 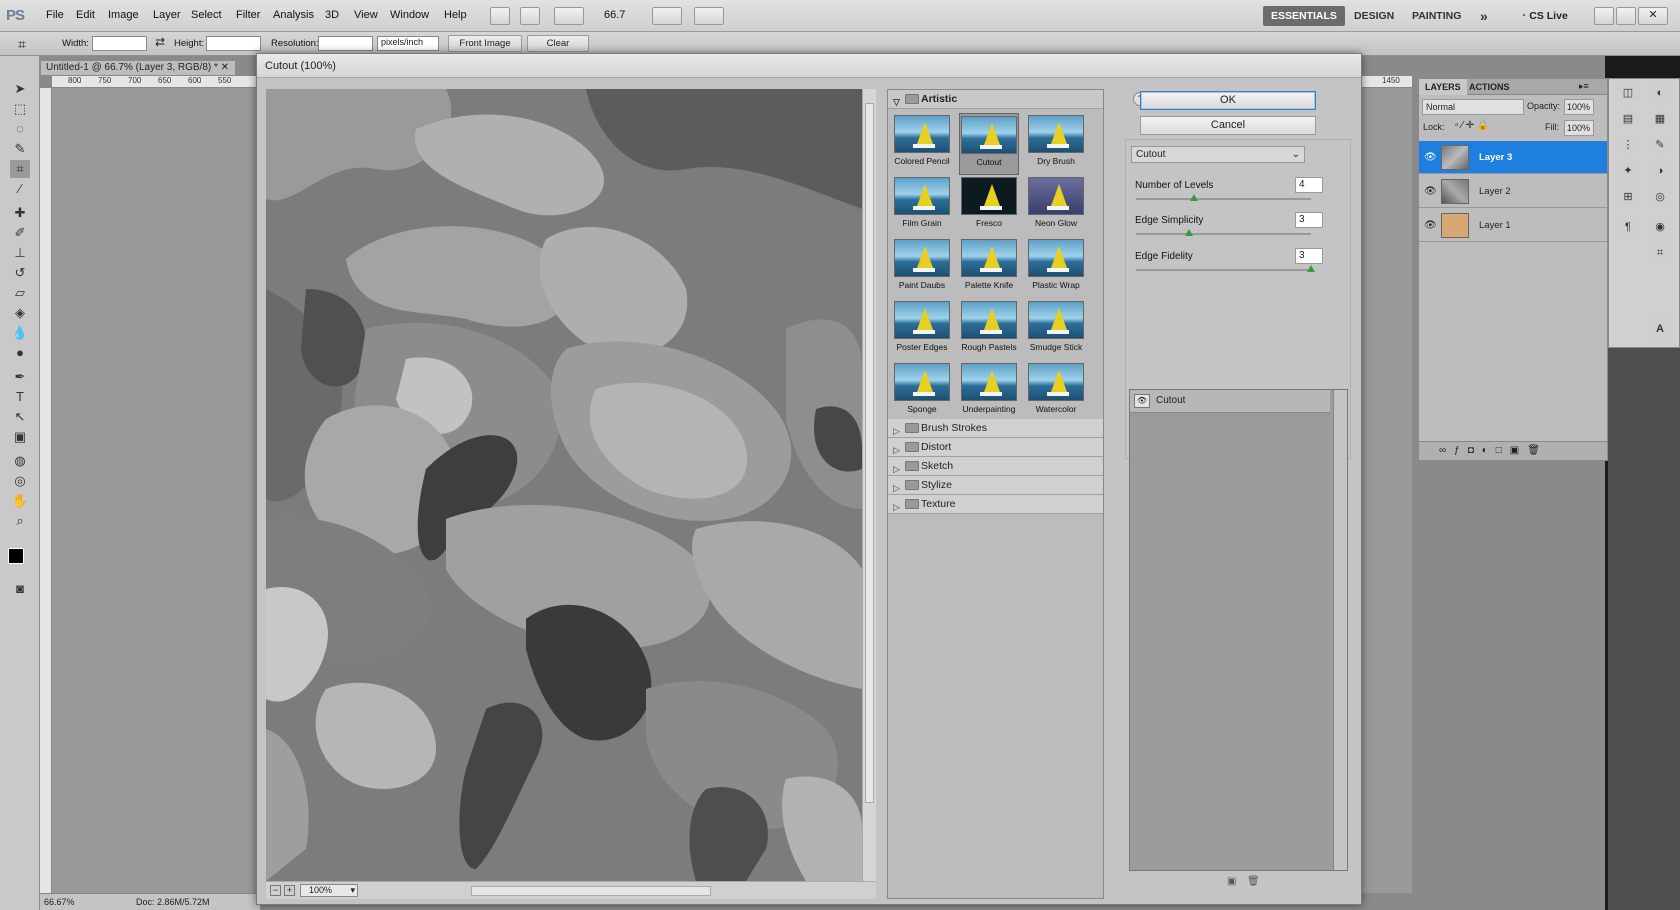 I want to click on layer-row-layer-3: 👁 Layer 3, so click(x=1513, y=157).